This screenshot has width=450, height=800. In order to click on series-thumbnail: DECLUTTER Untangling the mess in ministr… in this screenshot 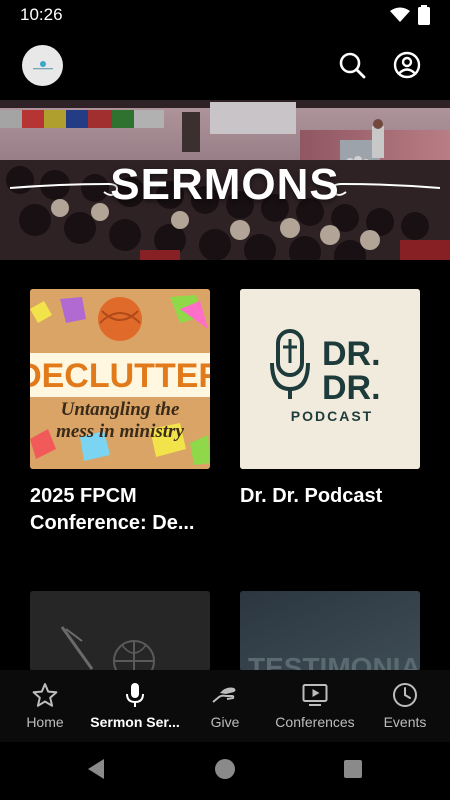, I will do `click(120, 379)`.